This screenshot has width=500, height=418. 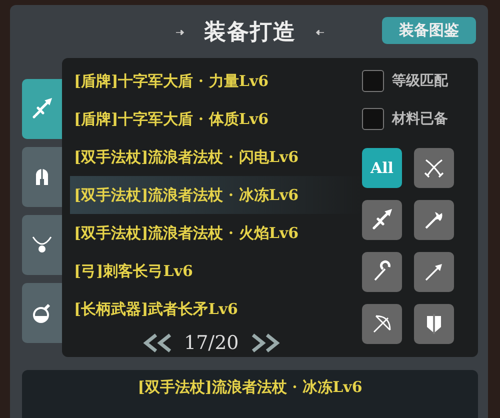 I want to click on recipe-item: [盾牌]十字军大盾 · 体质Lv6, so click(x=216, y=119).